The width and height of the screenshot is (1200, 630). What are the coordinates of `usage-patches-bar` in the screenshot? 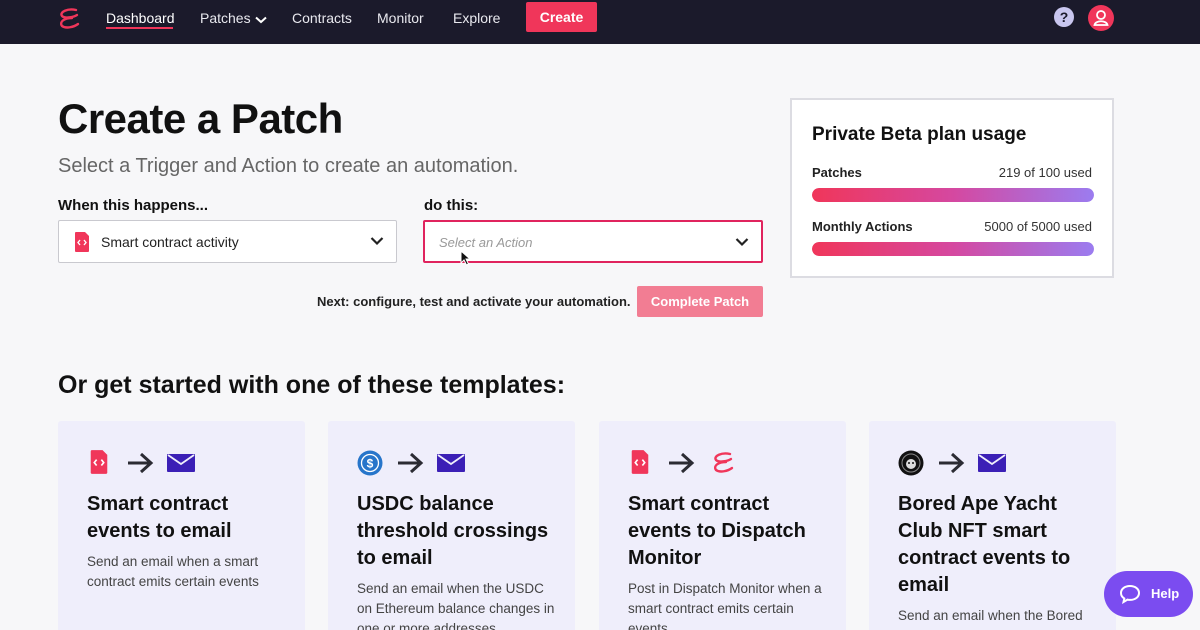 It's located at (953, 195).